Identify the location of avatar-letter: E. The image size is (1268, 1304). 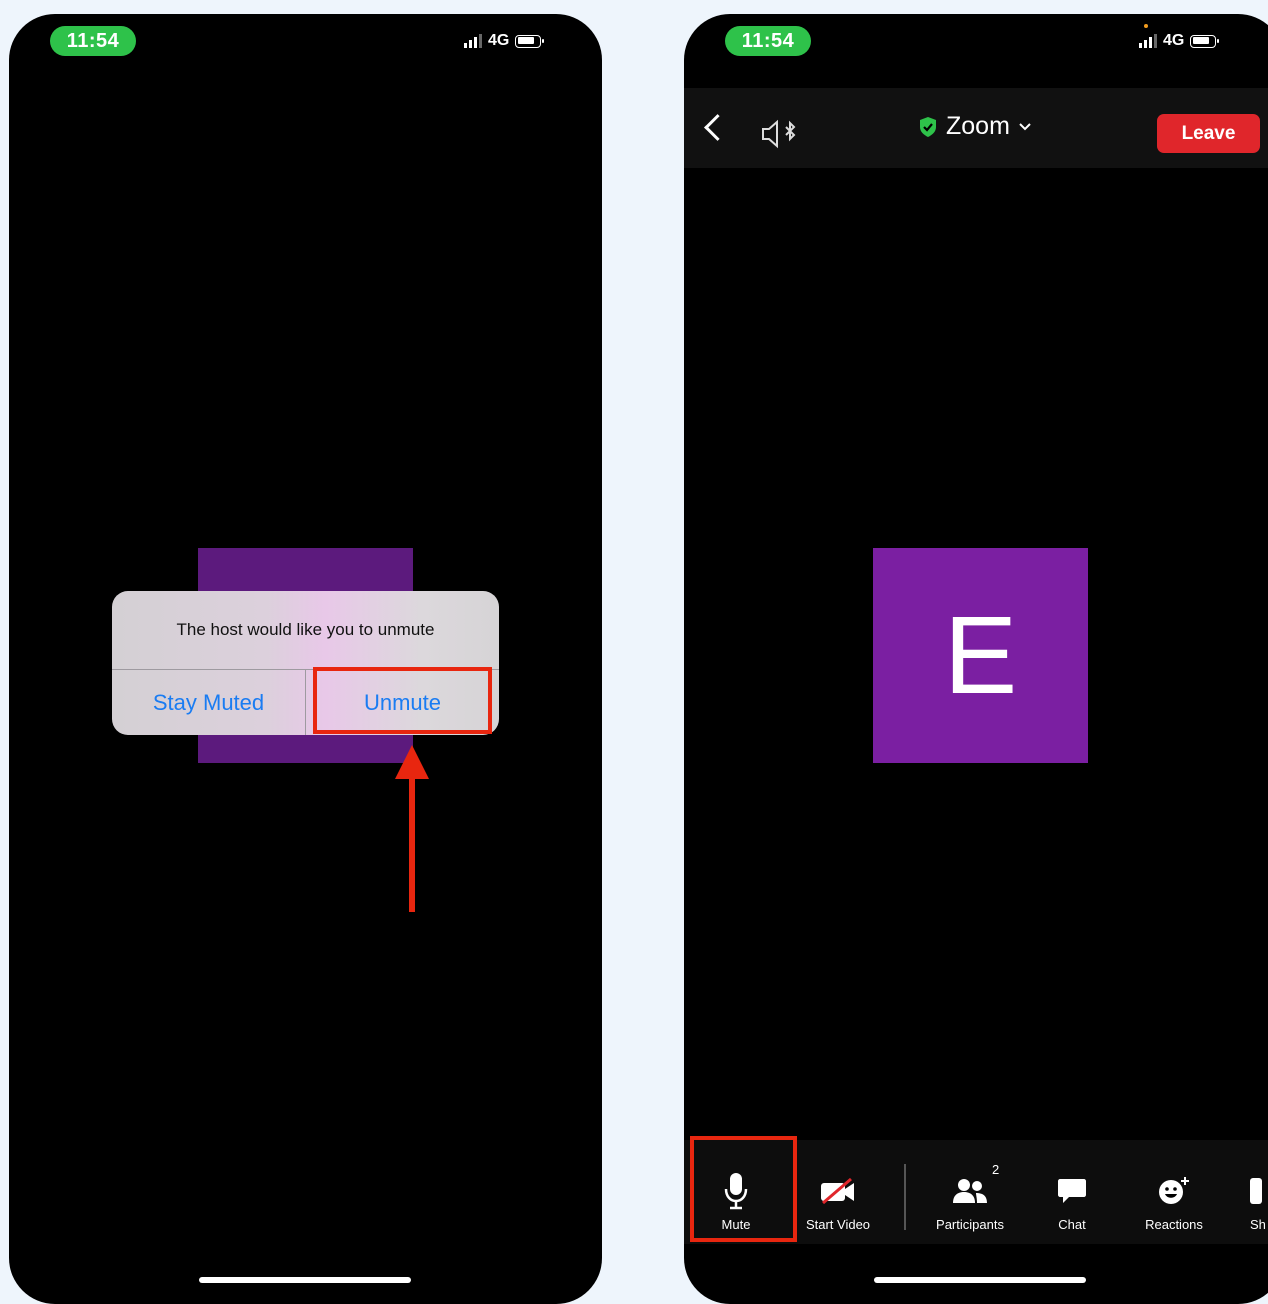
(980, 655).